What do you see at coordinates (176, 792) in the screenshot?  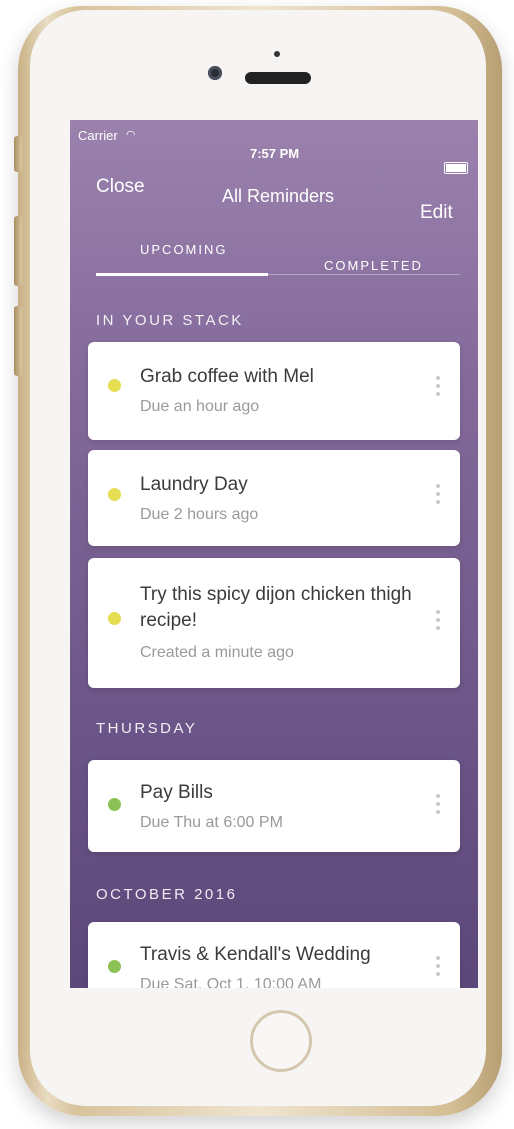 I see `reminder-title: Pay Bills` at bounding box center [176, 792].